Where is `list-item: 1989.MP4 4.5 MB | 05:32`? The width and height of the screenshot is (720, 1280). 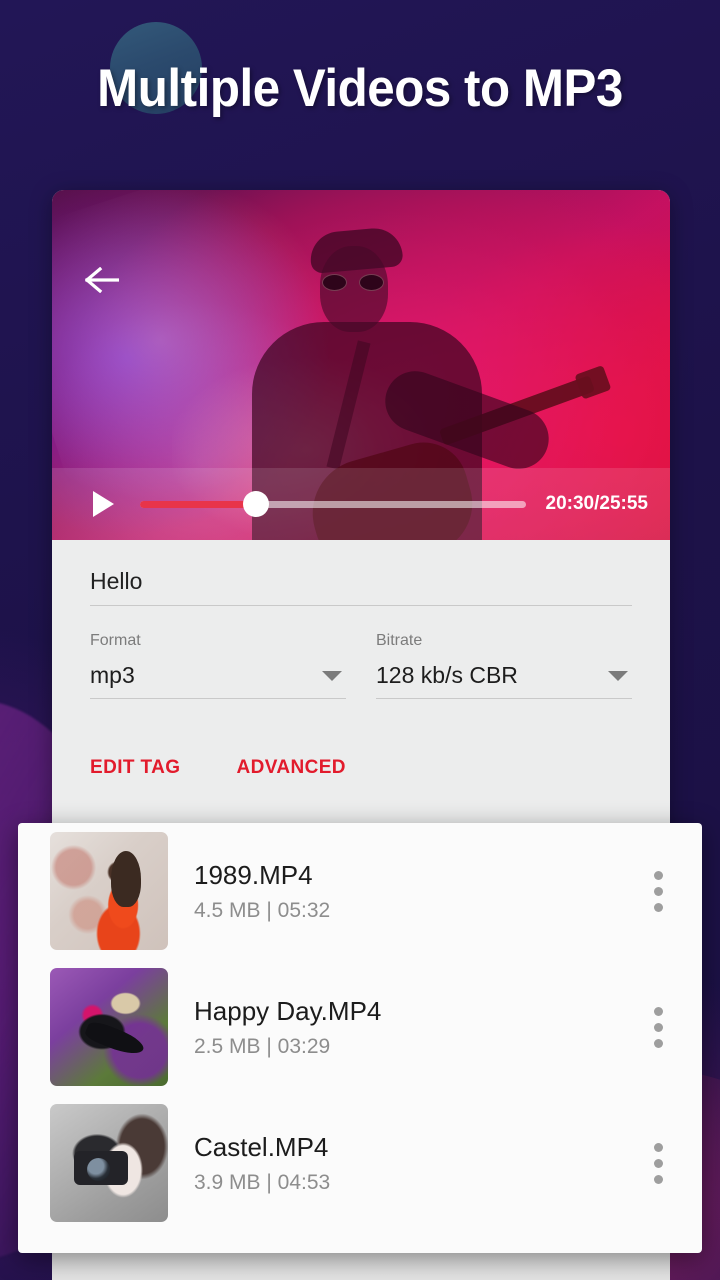
list-item: 1989.MP4 4.5 MB | 05:32 is located at coordinates (360, 891).